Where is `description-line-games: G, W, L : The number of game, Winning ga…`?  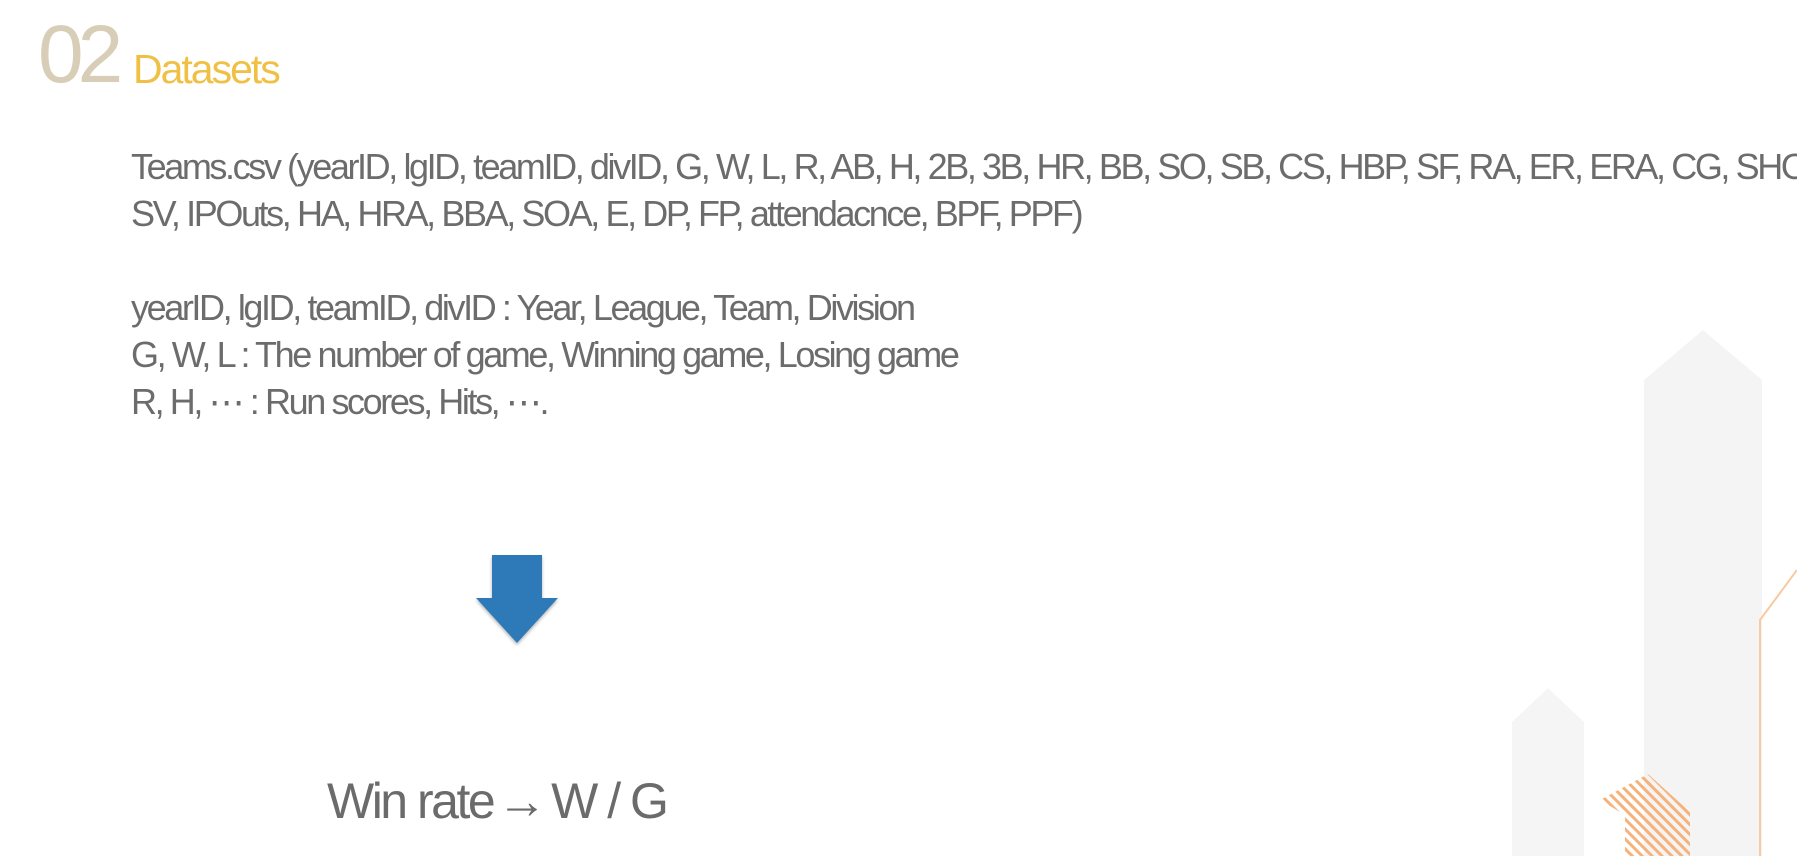 description-line-games: G, W, L : The number of game, Winning ga… is located at coordinates (545, 354).